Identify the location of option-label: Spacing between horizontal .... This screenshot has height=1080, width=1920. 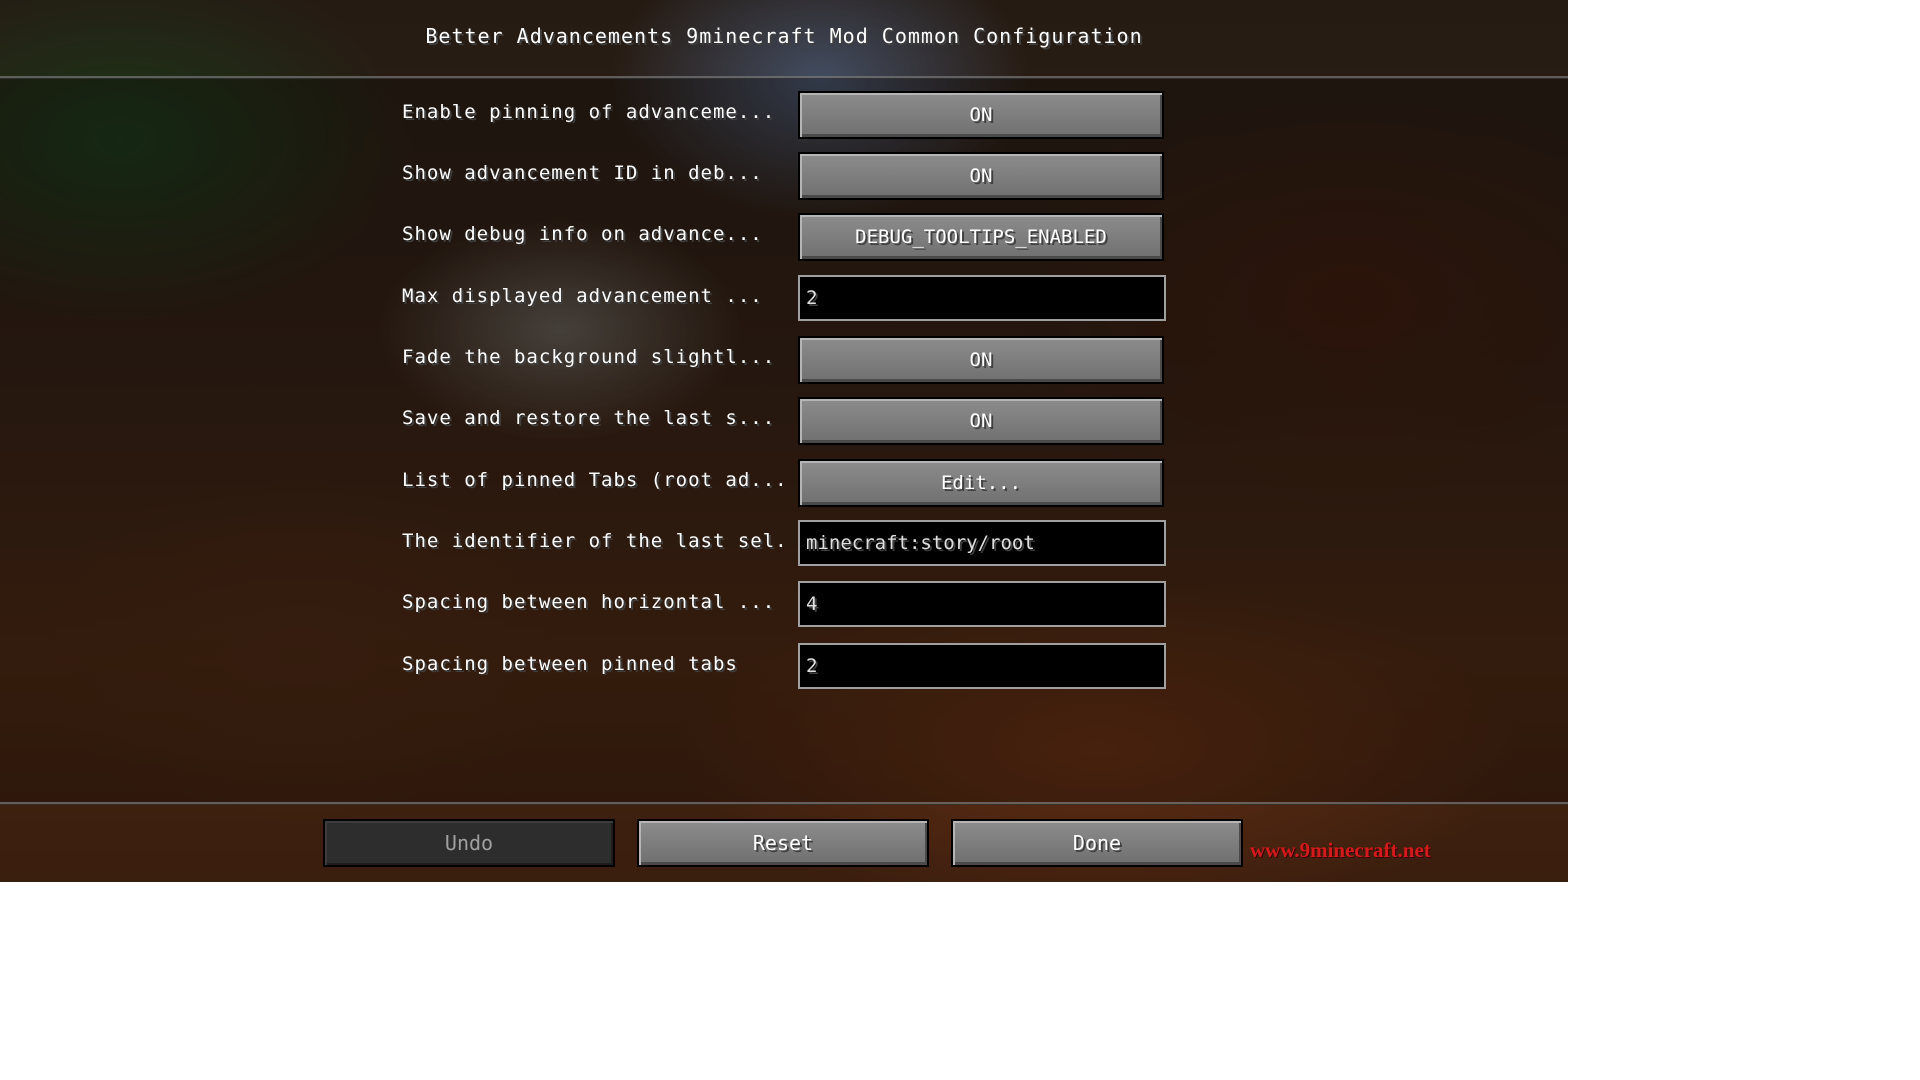
(589, 602).